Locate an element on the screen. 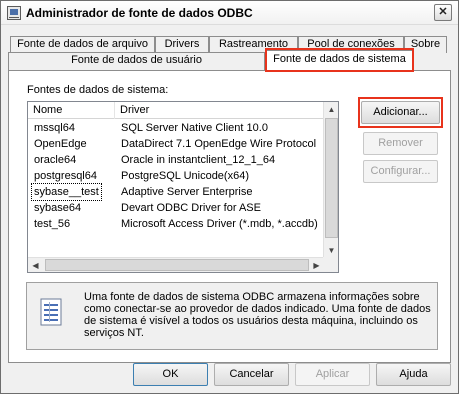 The width and height of the screenshot is (459, 394). scroll-up-icon: ▲ is located at coordinates (331, 109).